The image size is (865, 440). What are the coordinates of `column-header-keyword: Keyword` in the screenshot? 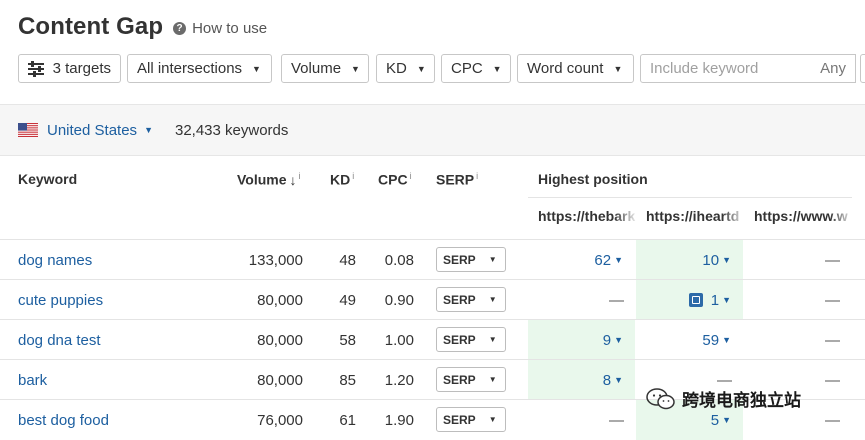 It's located at (47, 179).